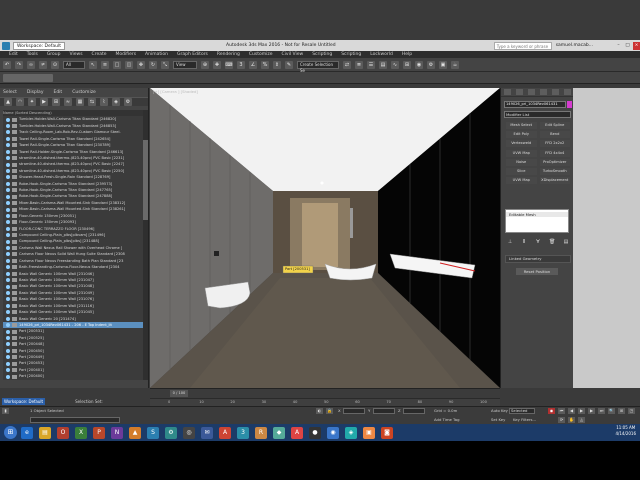 This screenshot has width=640, height=480. Describe the element at coordinates (153, 432) in the screenshot. I see `skype-icon: S` at that location.